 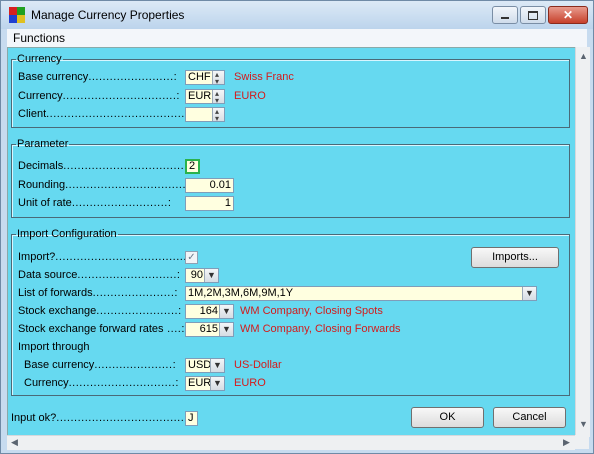 I want to click on decimals-field: 2, so click(x=192, y=166).